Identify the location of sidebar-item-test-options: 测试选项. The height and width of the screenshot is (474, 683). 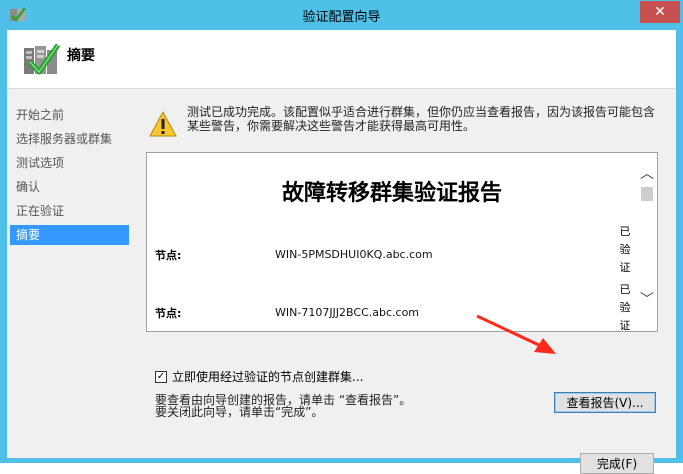
(69, 163).